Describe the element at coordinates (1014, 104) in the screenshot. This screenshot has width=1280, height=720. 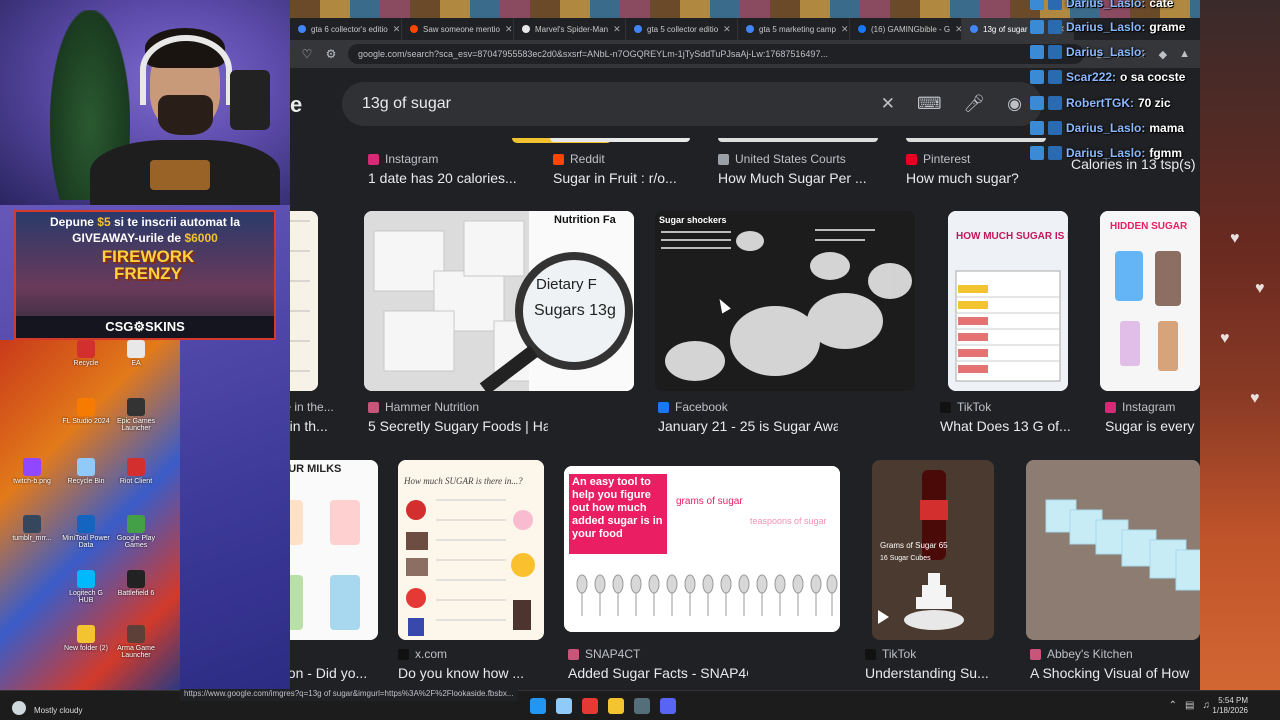
I see `lens-icon: ◉` at that location.